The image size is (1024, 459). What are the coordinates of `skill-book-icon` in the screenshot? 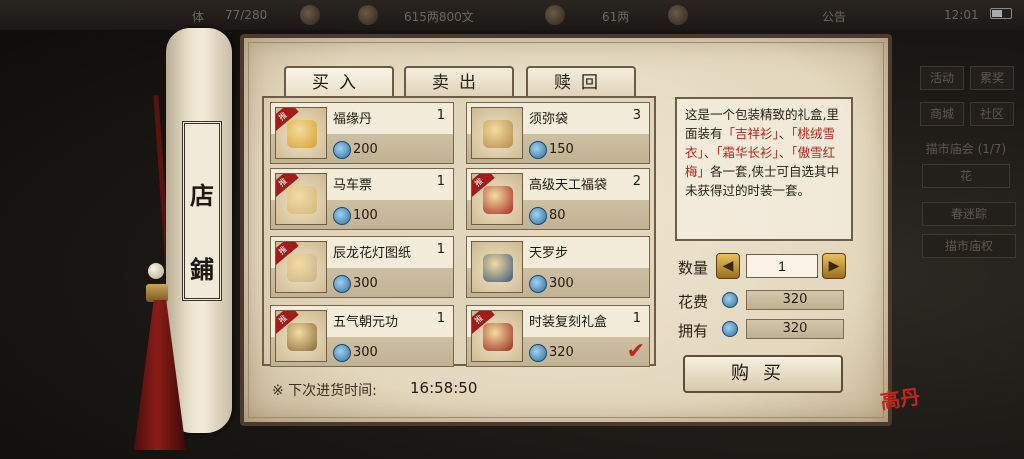 It's located at (497, 267).